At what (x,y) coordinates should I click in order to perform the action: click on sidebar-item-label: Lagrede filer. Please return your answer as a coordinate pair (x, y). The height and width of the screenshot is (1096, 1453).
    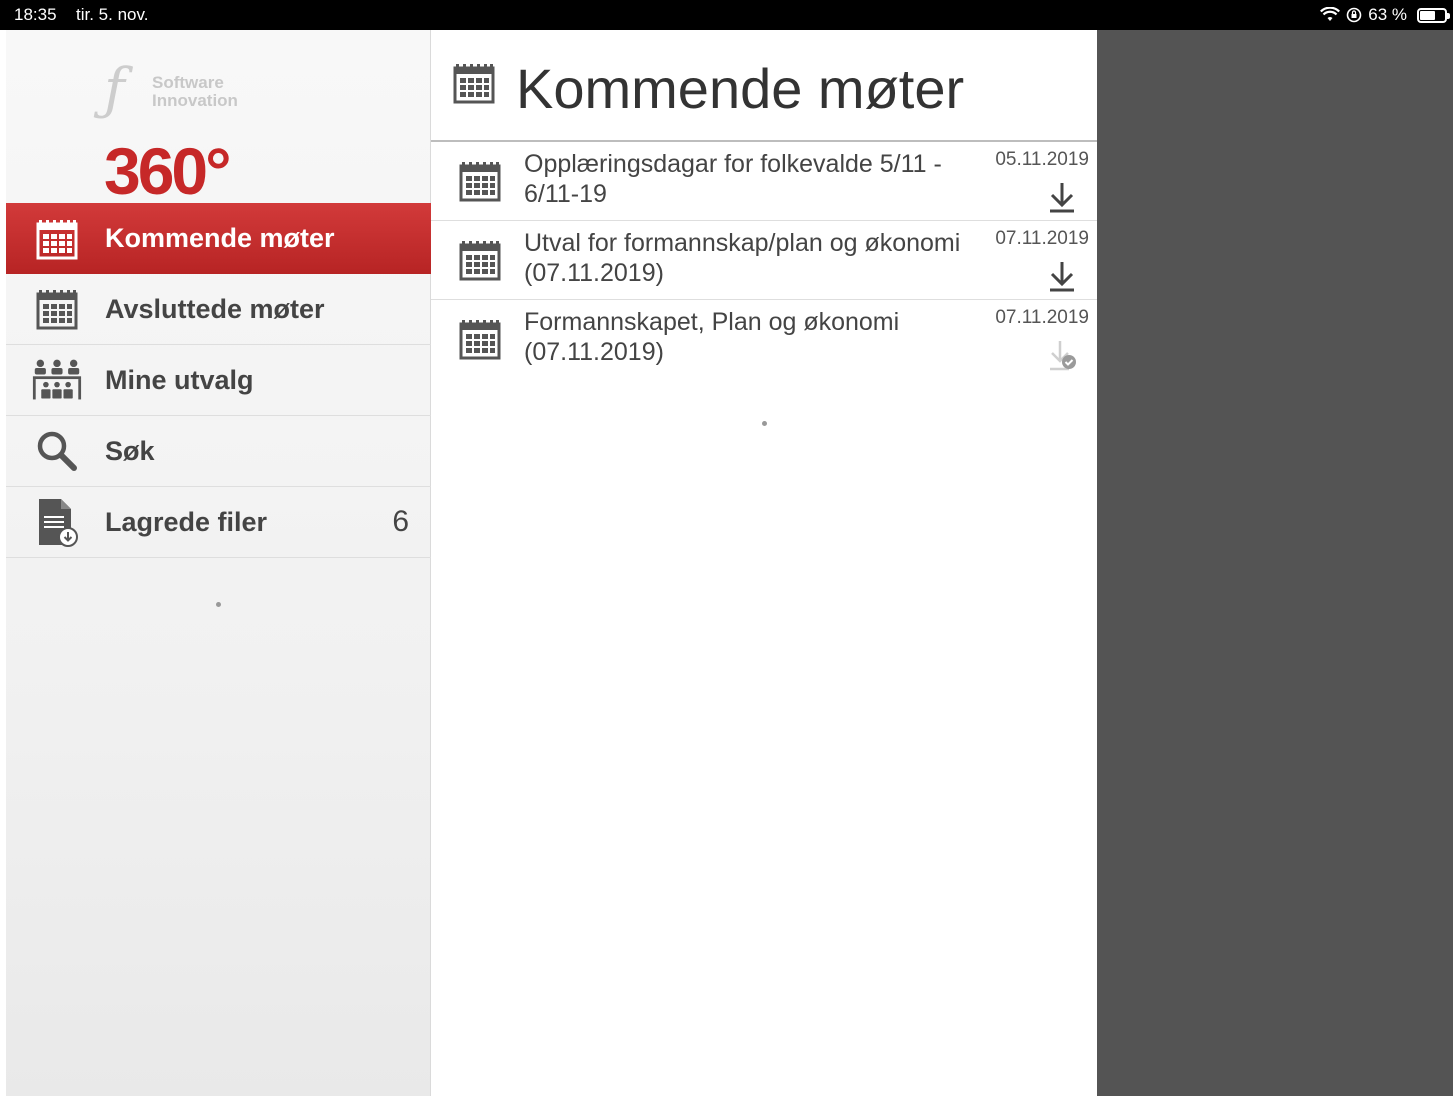
    Looking at the image, I should click on (186, 521).